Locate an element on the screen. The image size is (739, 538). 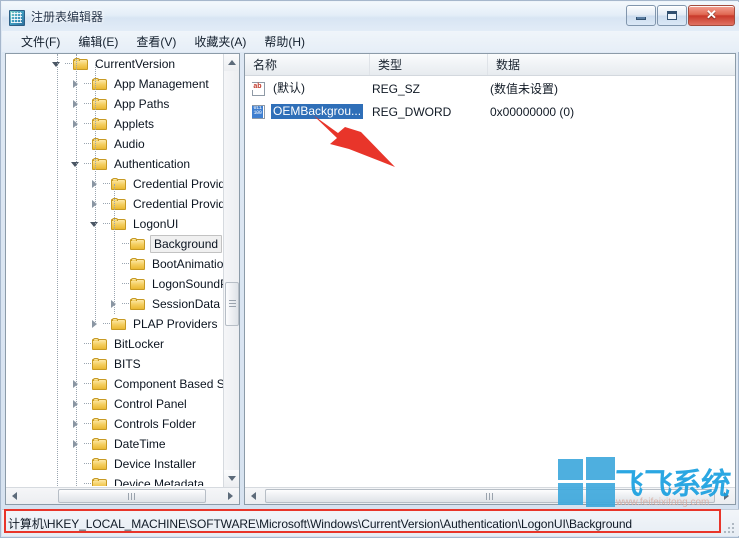
chevron-down-icon is located at coordinates (232, 478).